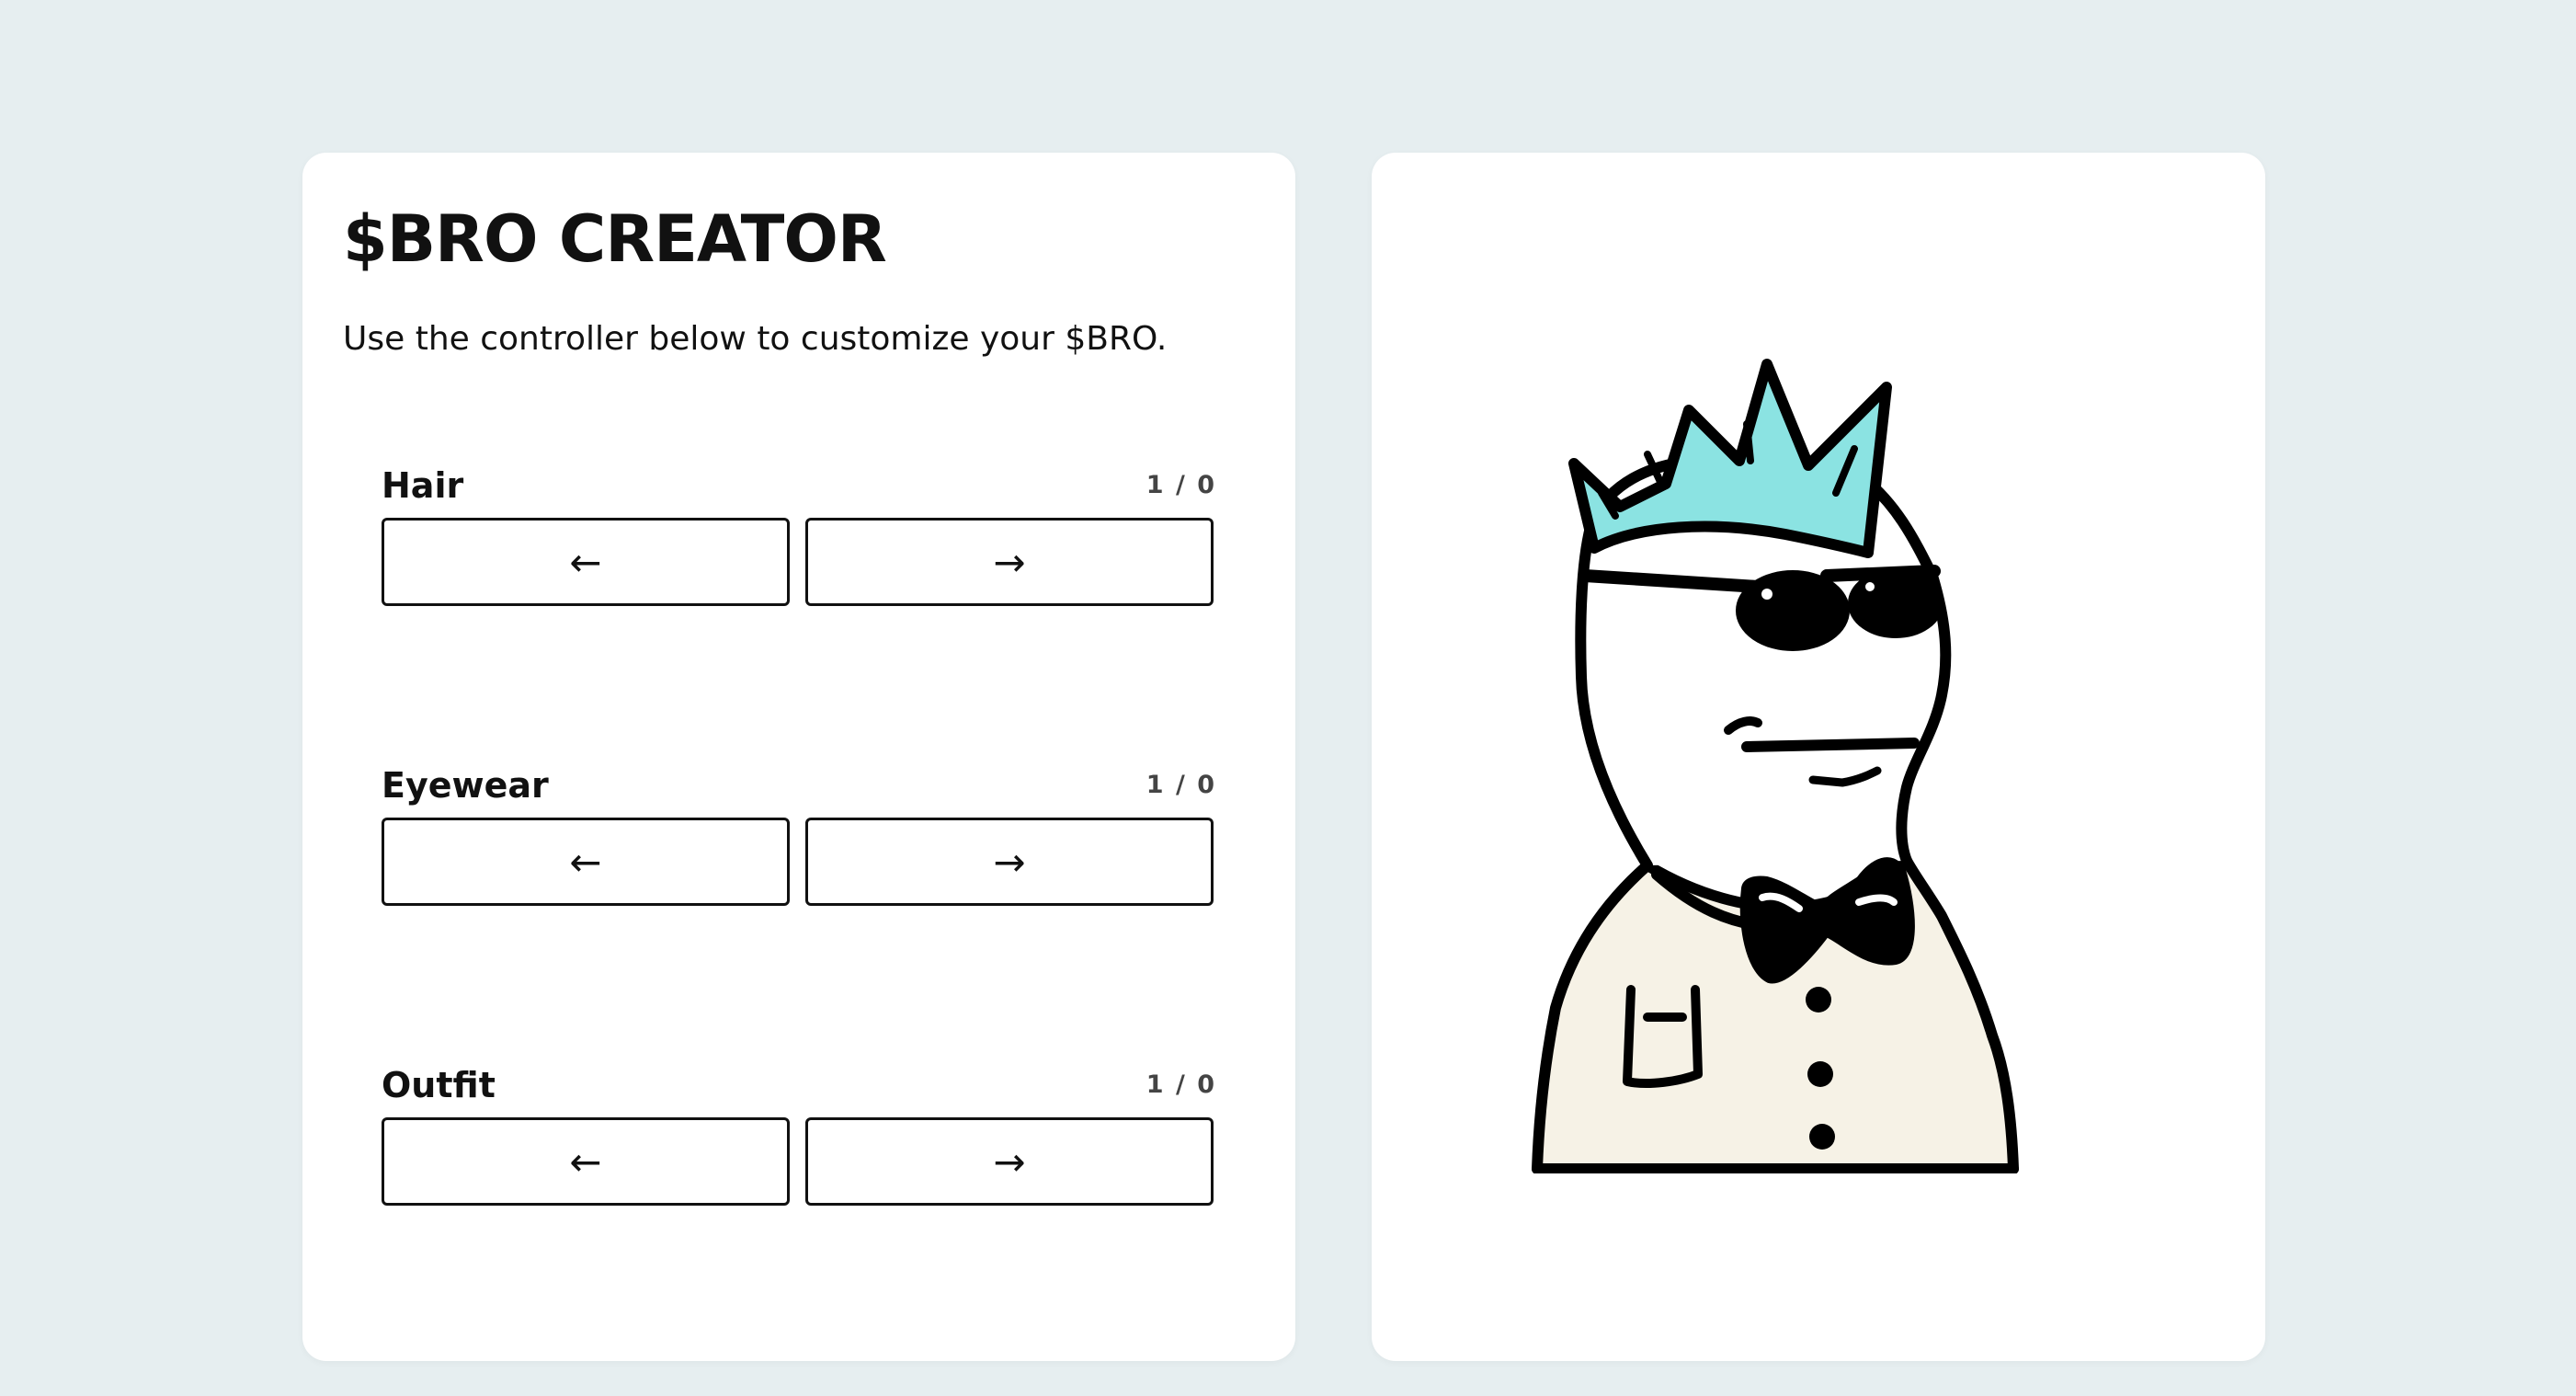 The image size is (2576, 1396). Describe the element at coordinates (1730, 458) in the screenshot. I see `hair-spikes` at that location.